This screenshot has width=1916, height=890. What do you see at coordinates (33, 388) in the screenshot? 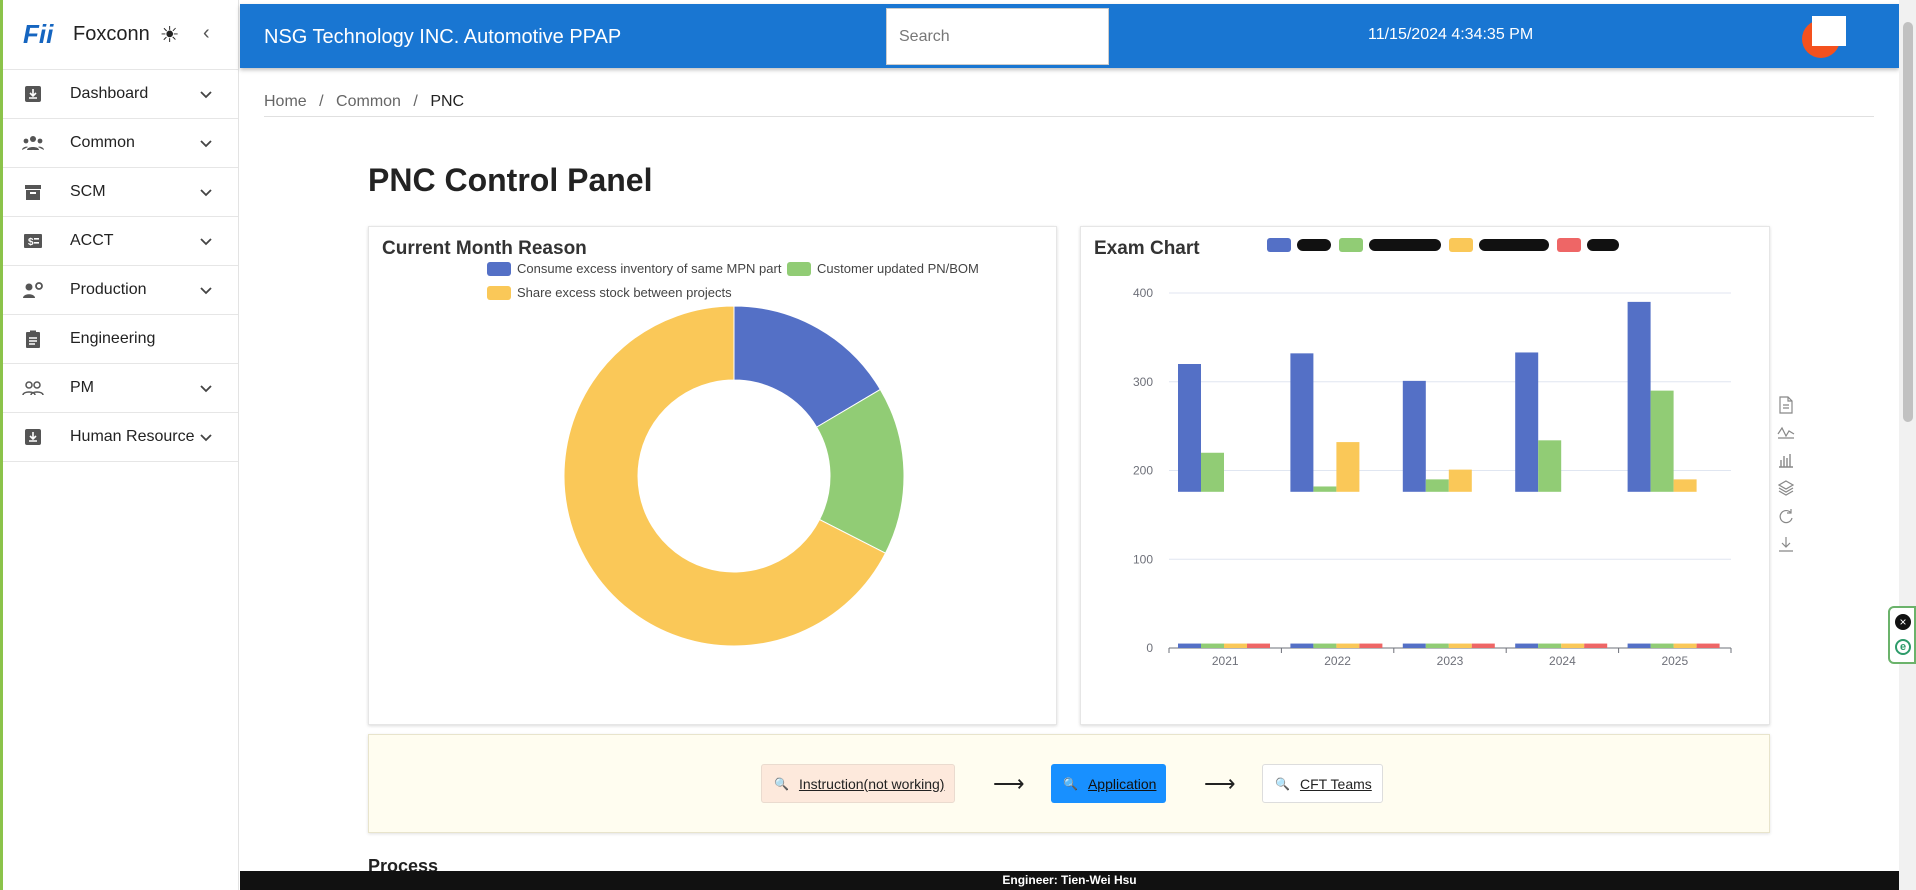
I see `people-outline-icon` at bounding box center [33, 388].